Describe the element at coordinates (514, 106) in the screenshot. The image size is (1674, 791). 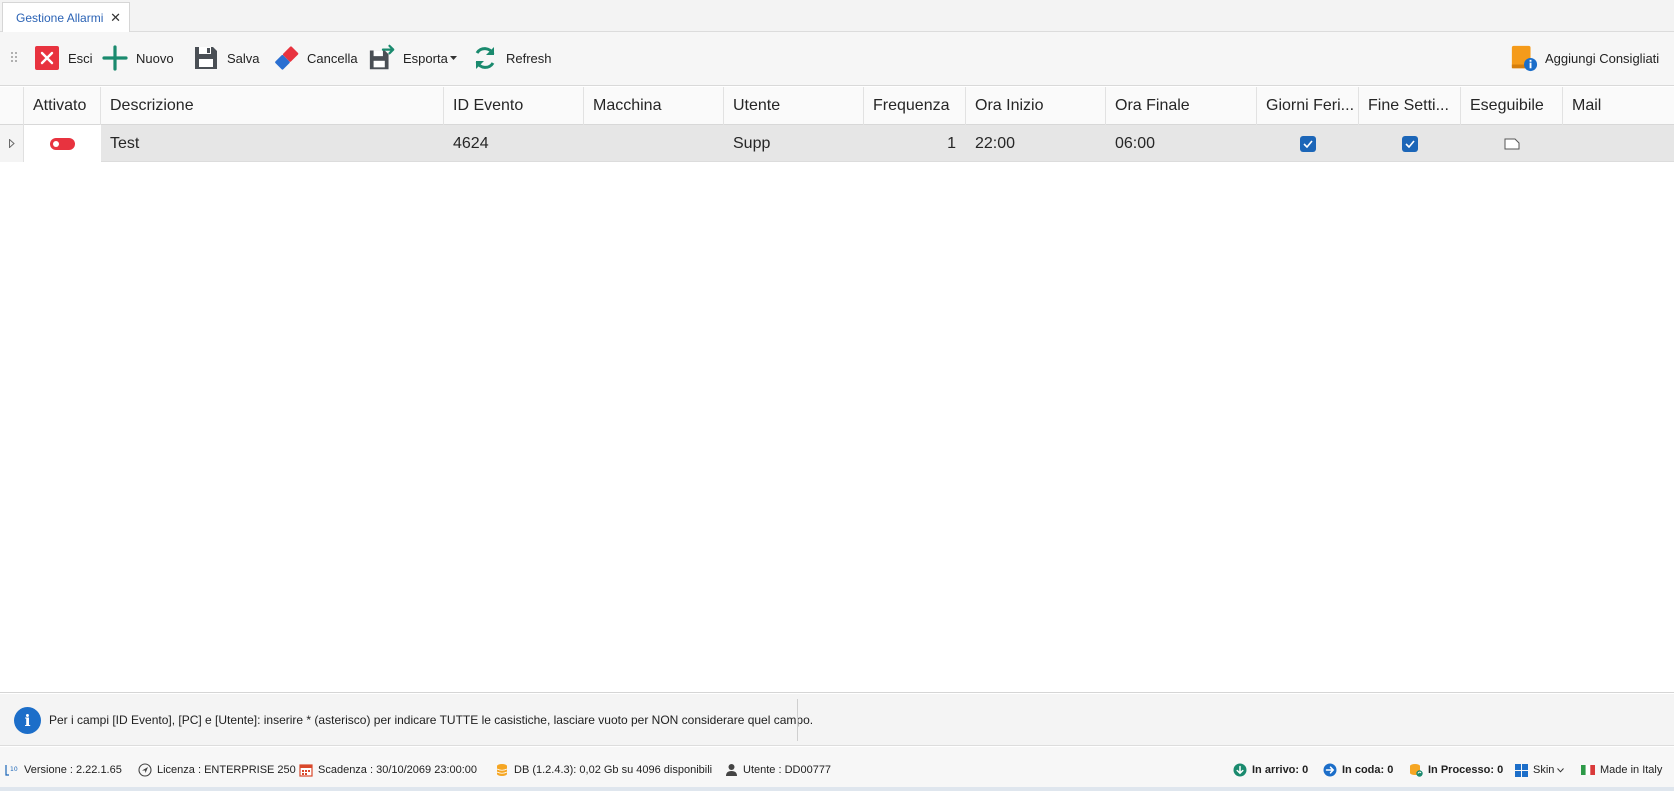
I see `column-header-id-evento: ID Evento` at that location.